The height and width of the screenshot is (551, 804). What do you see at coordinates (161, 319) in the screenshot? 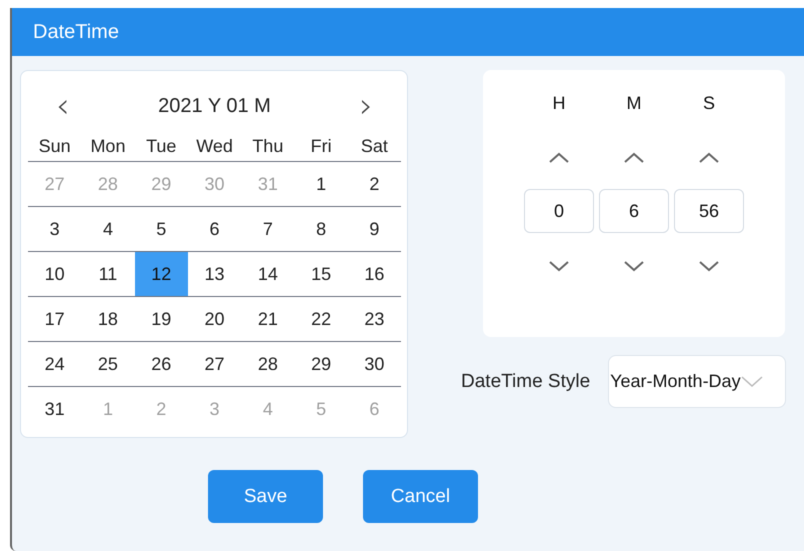
I see `calendar-day: 19` at bounding box center [161, 319].